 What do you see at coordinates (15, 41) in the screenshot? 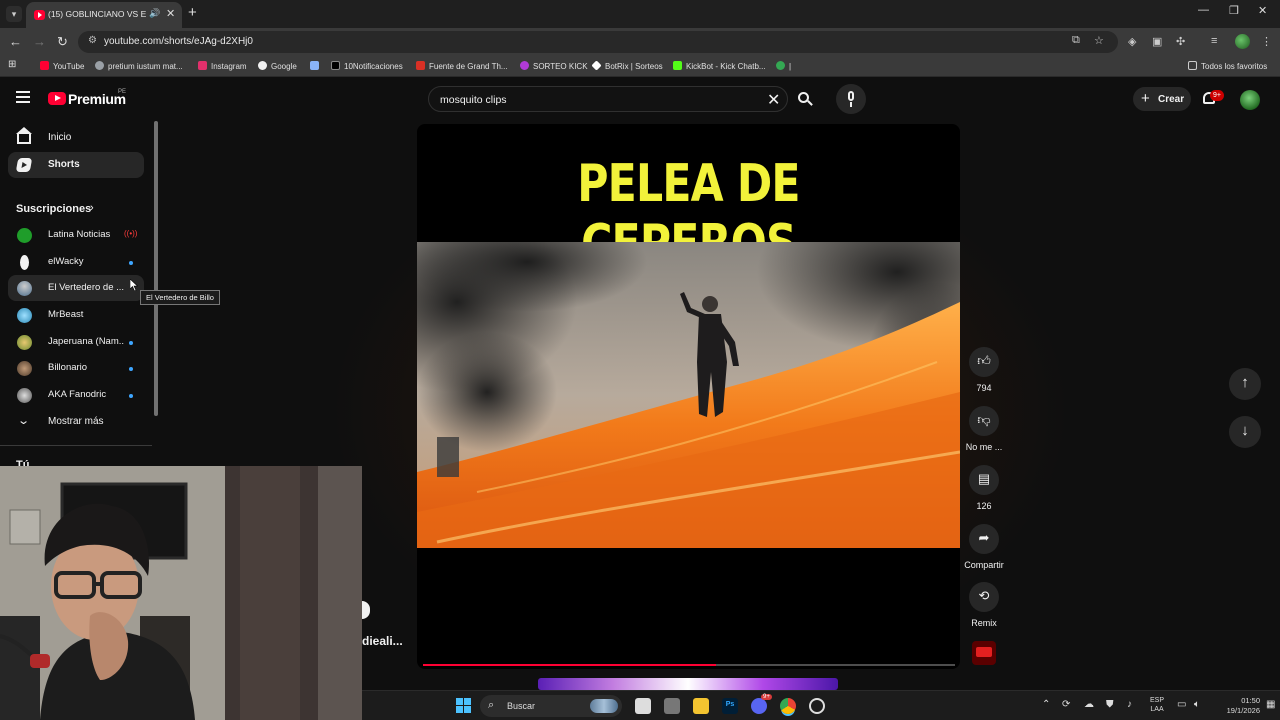
I see `back-button: ←` at bounding box center [15, 41].